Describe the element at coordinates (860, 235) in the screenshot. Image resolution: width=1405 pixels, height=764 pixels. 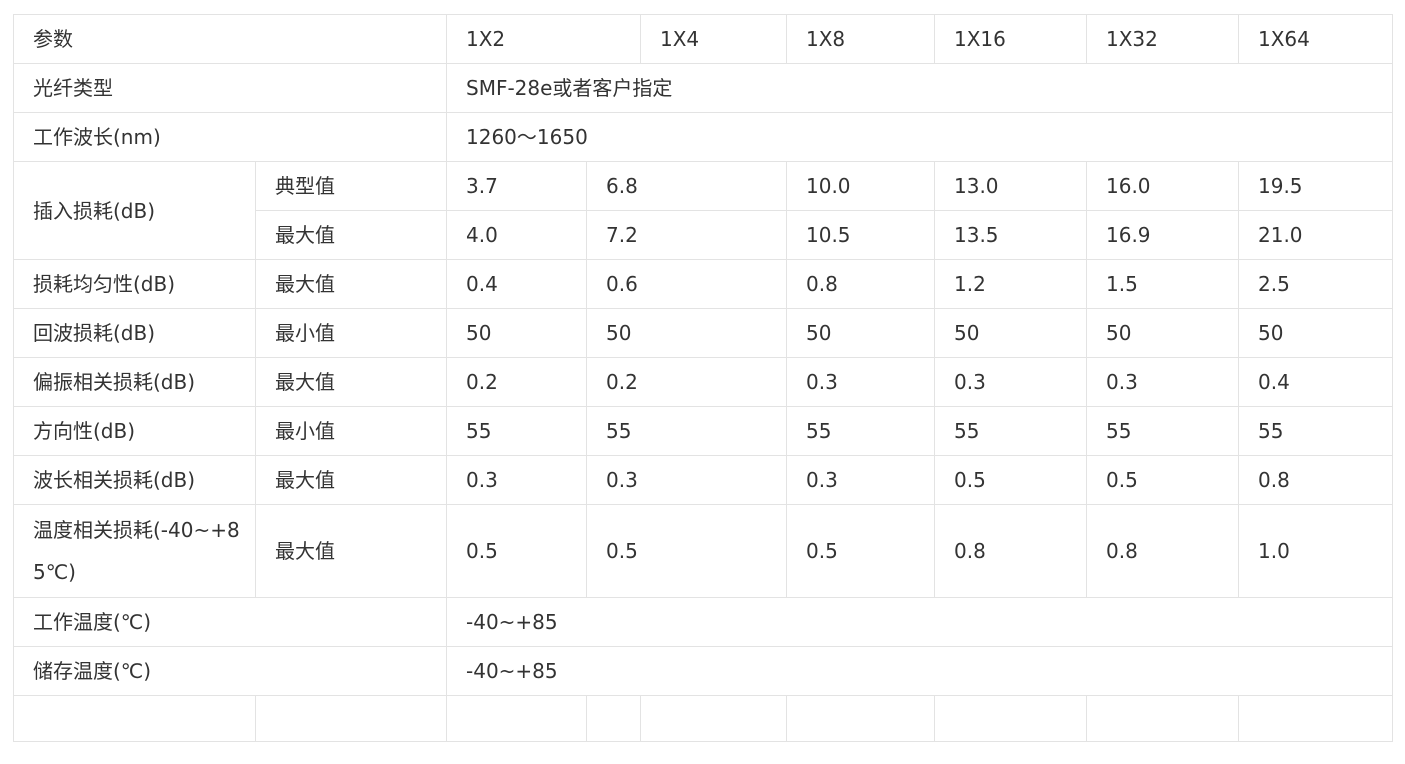
I see `table-cell: 10.5` at that location.